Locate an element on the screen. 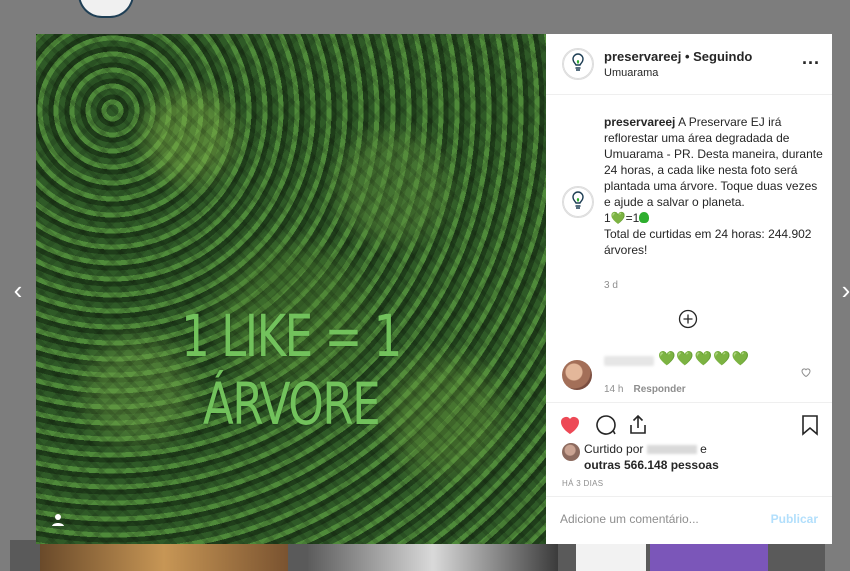 Image resolution: width=850 pixels, height=571 pixels. chevron-right-icon: › is located at coordinates (843, 290).